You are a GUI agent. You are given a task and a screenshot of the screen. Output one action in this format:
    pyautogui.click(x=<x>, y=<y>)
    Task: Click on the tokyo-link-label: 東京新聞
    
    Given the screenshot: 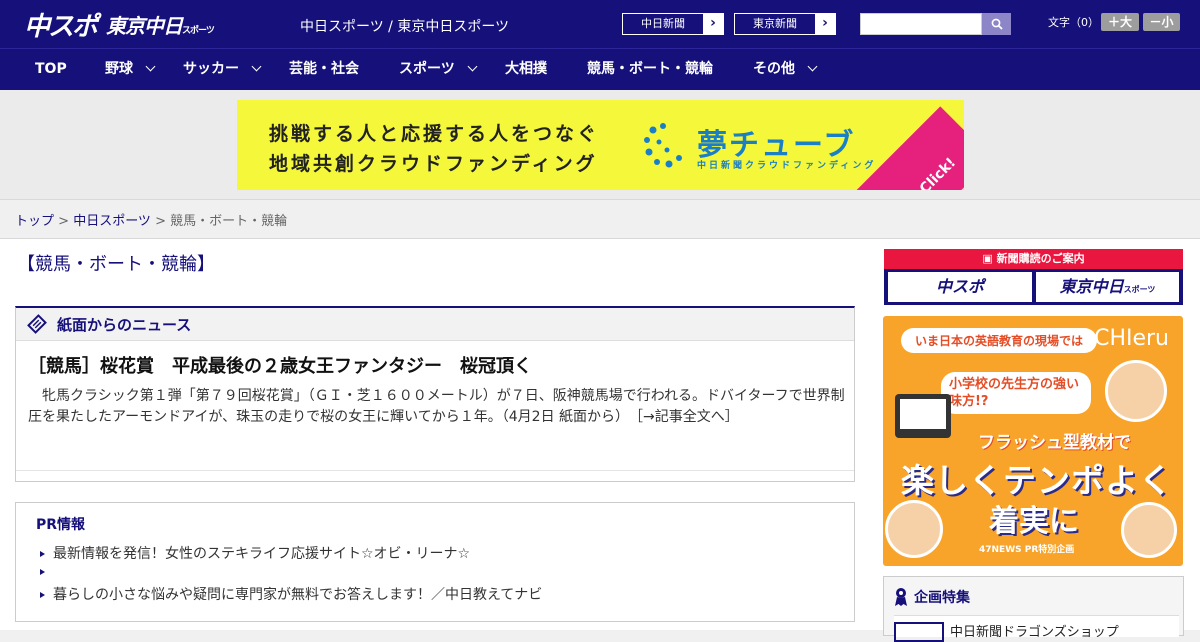 What is the action you would take?
    pyautogui.click(x=775, y=23)
    